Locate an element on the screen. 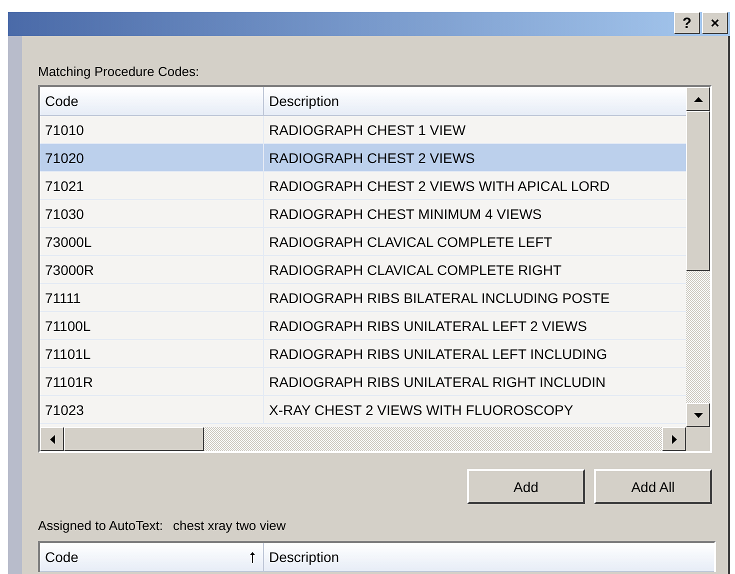  table-cell-text: 71023 is located at coordinates (64, 410).